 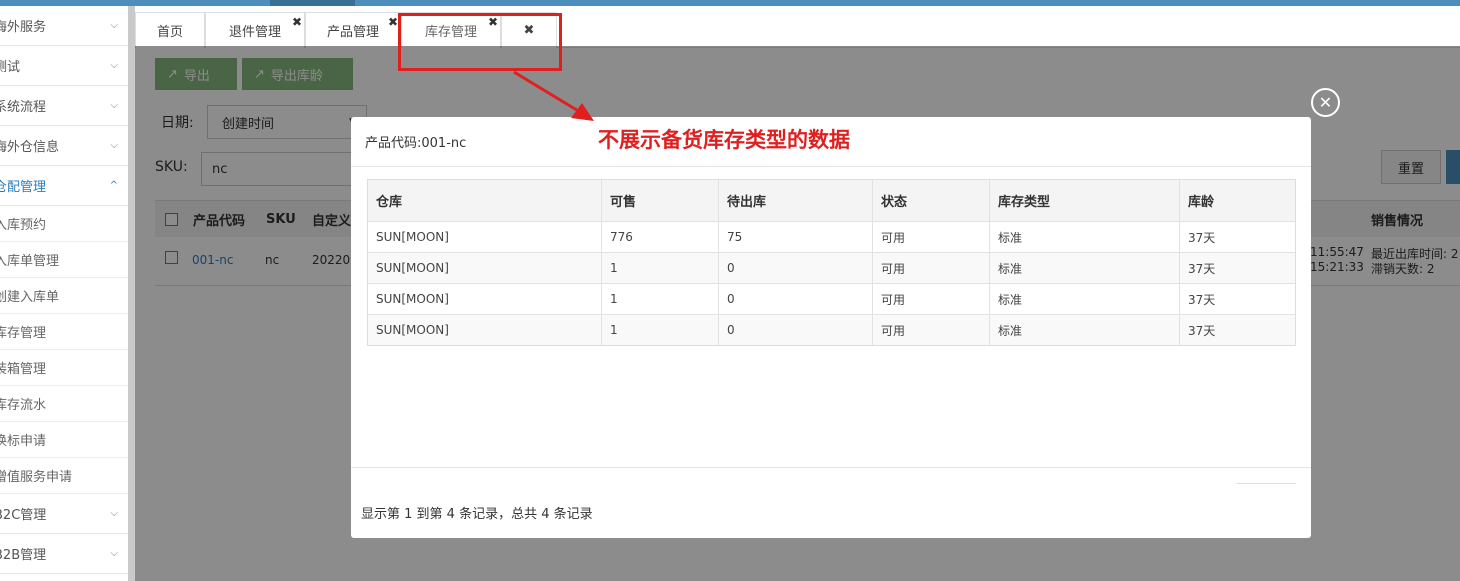 I want to click on sidebar-group-warehouse-info: 海外仓信息 ⌵, so click(x=64, y=146).